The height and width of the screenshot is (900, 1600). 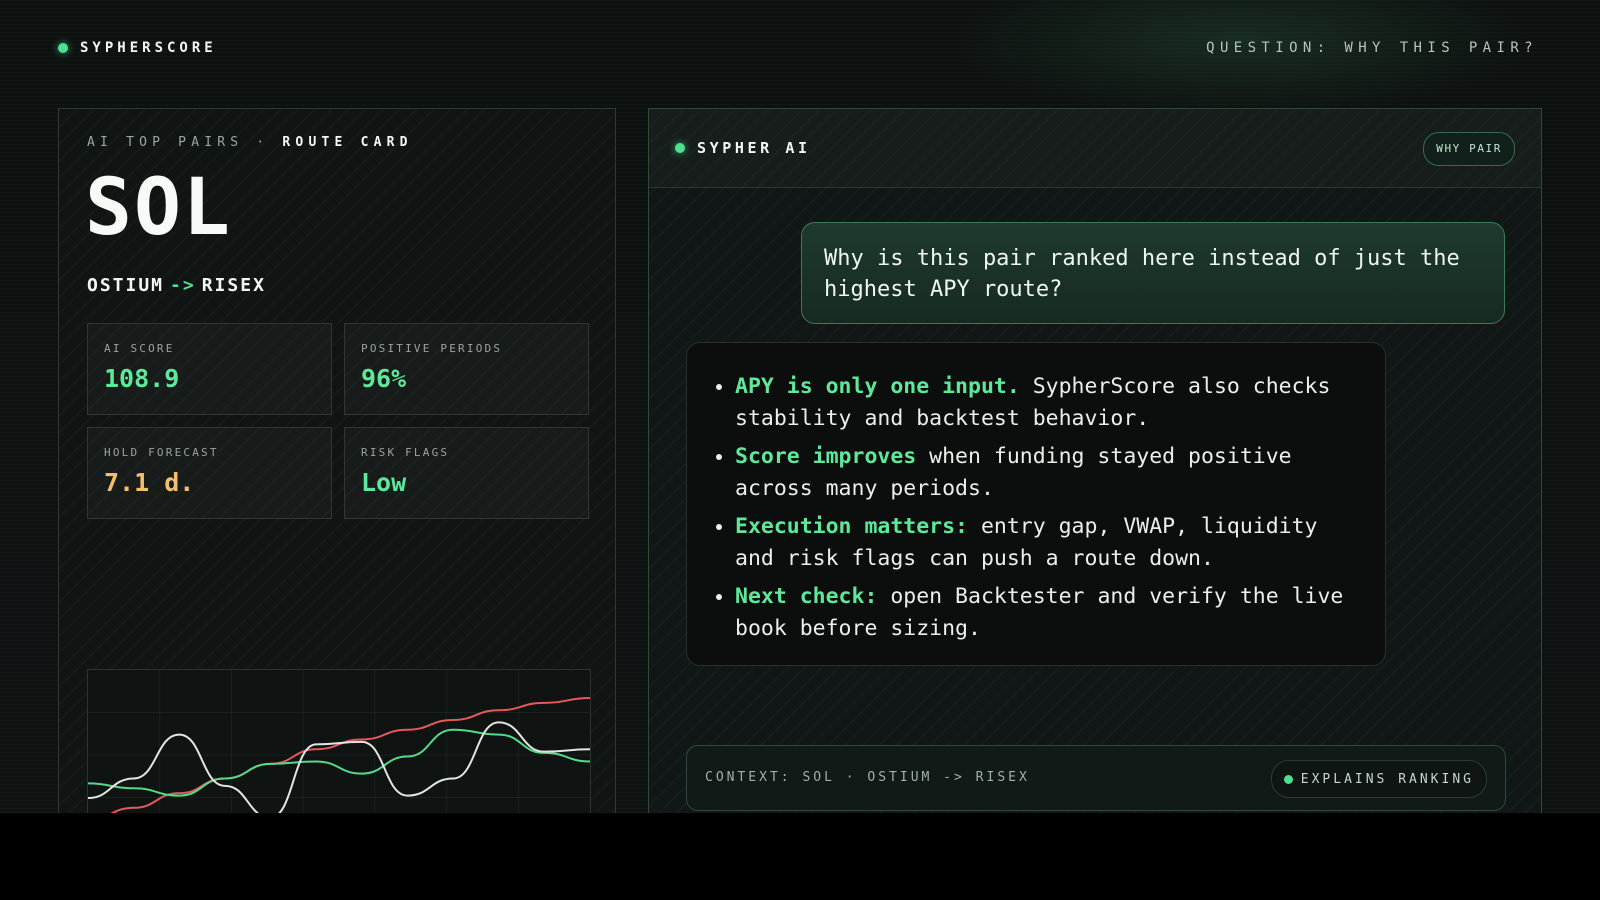 I want to click on mini-chart-svg, so click(x=339, y=741).